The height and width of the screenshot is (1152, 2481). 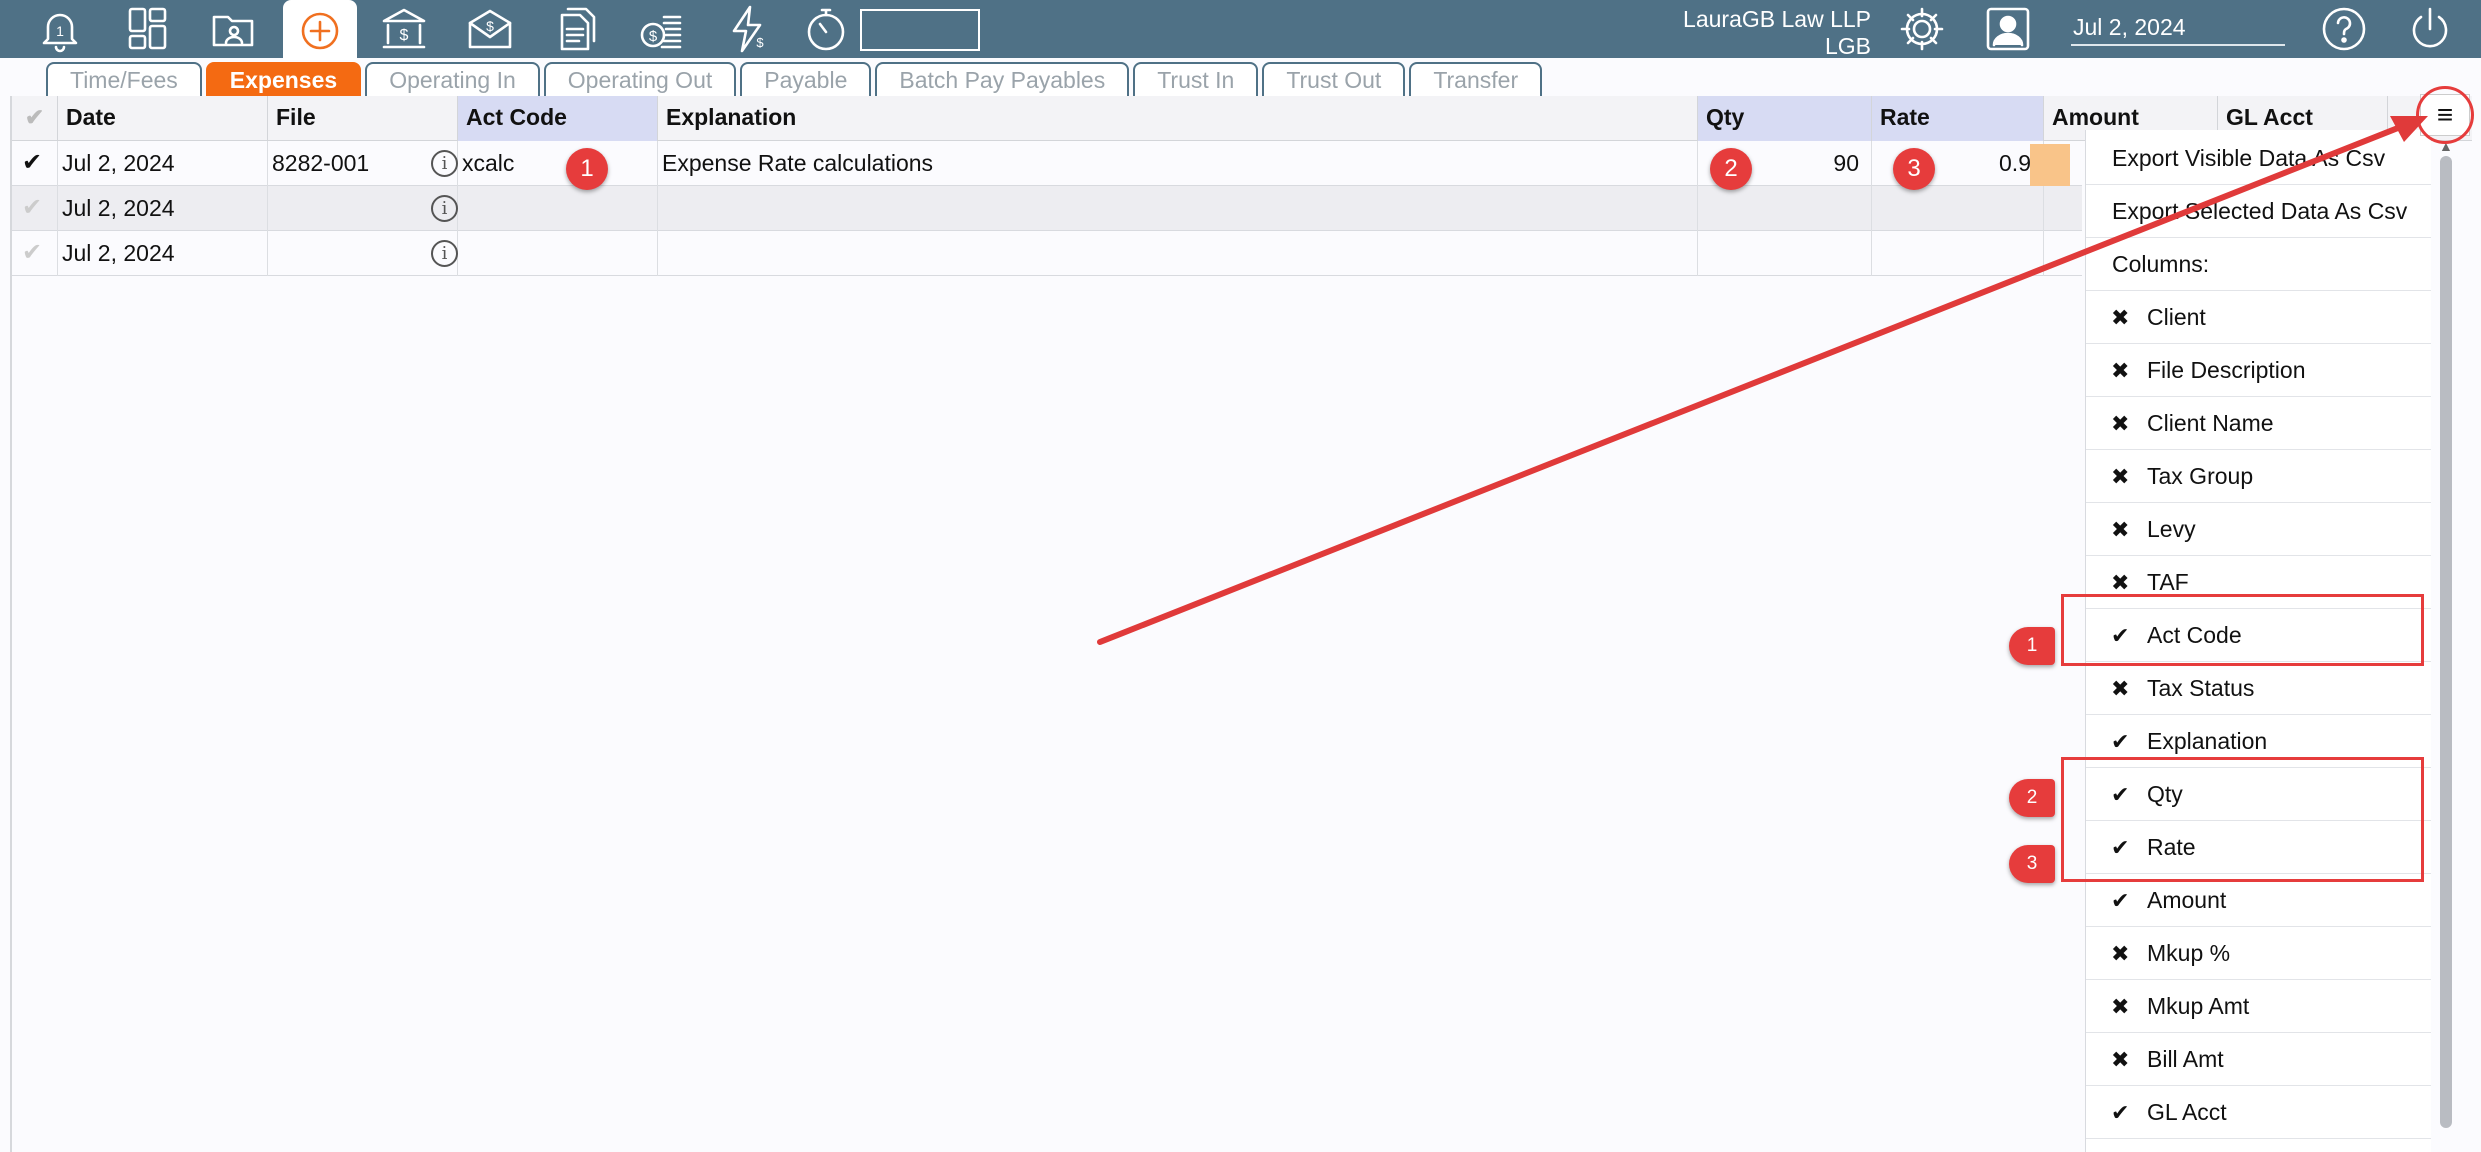 I want to click on column-toggle-label: GL Acct, so click(x=2187, y=1112).